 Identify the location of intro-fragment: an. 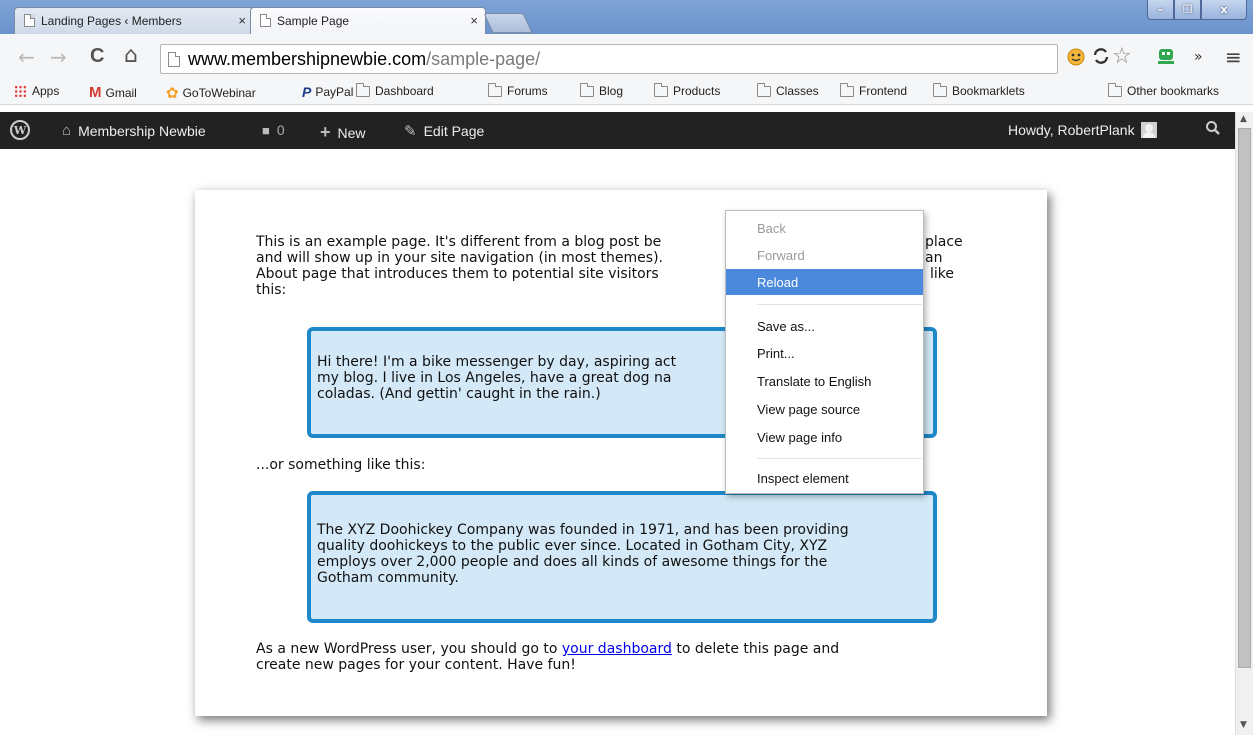
(934, 258).